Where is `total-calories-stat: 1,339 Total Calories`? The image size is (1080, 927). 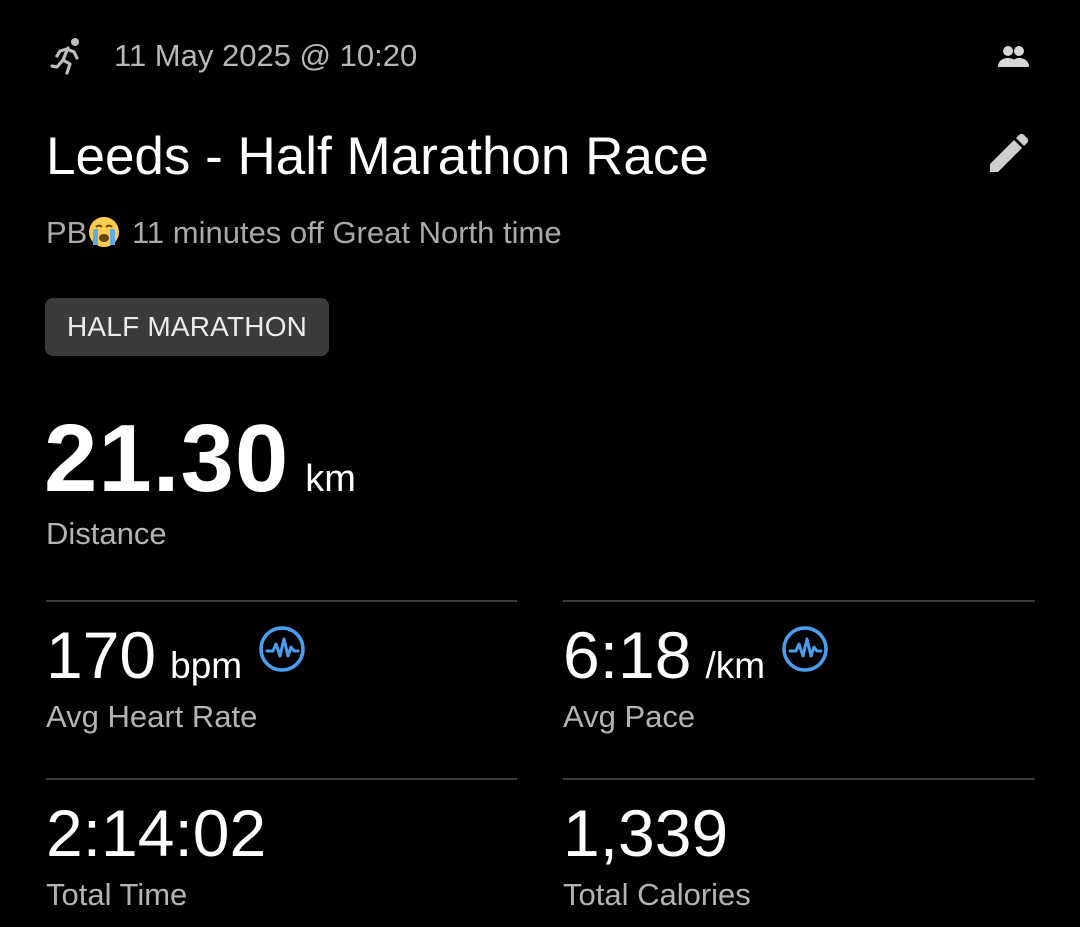 total-calories-stat: 1,339 Total Calories is located at coordinates (657, 855).